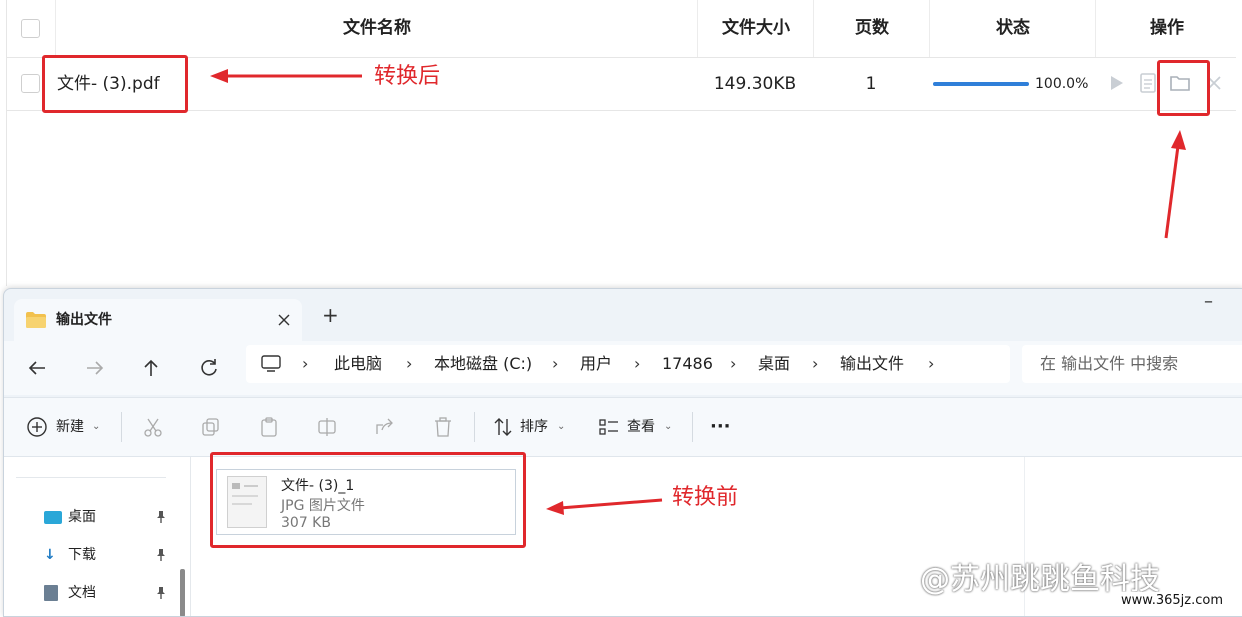  What do you see at coordinates (623, 426) in the screenshot?
I see `command-bar: 新建 ⌄ 排序 ⌄ 查看 ⌄ ···` at bounding box center [623, 426].